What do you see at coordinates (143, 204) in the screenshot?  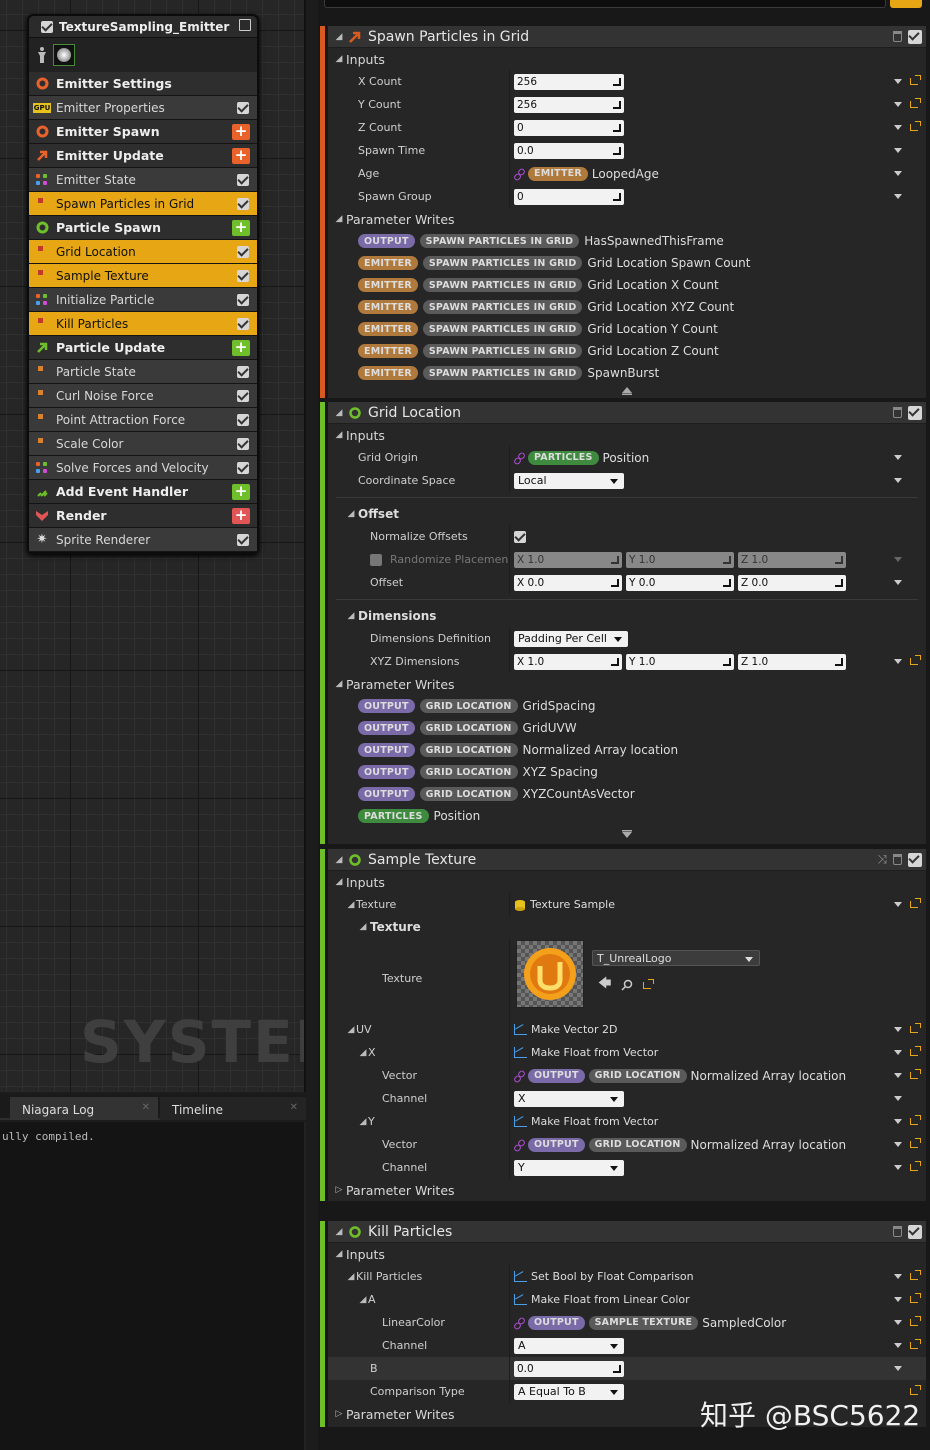 I see `emitter-row-spawn-particles-in-grid: Spawn Particles in Grid` at bounding box center [143, 204].